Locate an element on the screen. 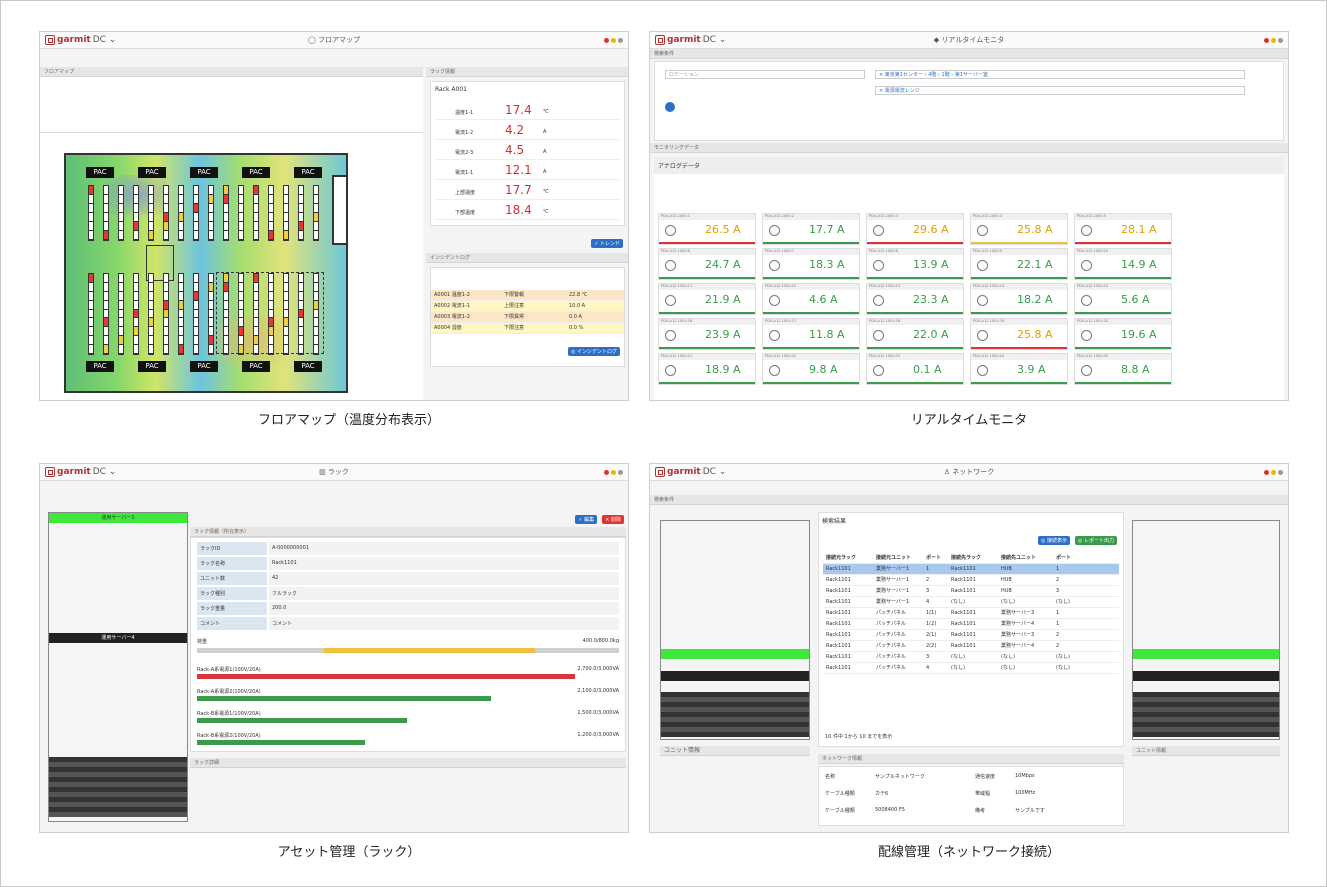 This screenshot has width=1327, height=887. monitor-card: PDU-A12-100V-4 25.8 A is located at coordinates (1019, 229).